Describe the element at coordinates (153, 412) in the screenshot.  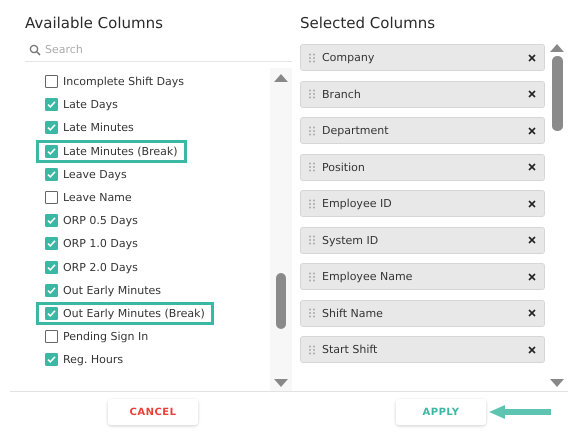
I see `cancel-button: CANCEL` at that location.